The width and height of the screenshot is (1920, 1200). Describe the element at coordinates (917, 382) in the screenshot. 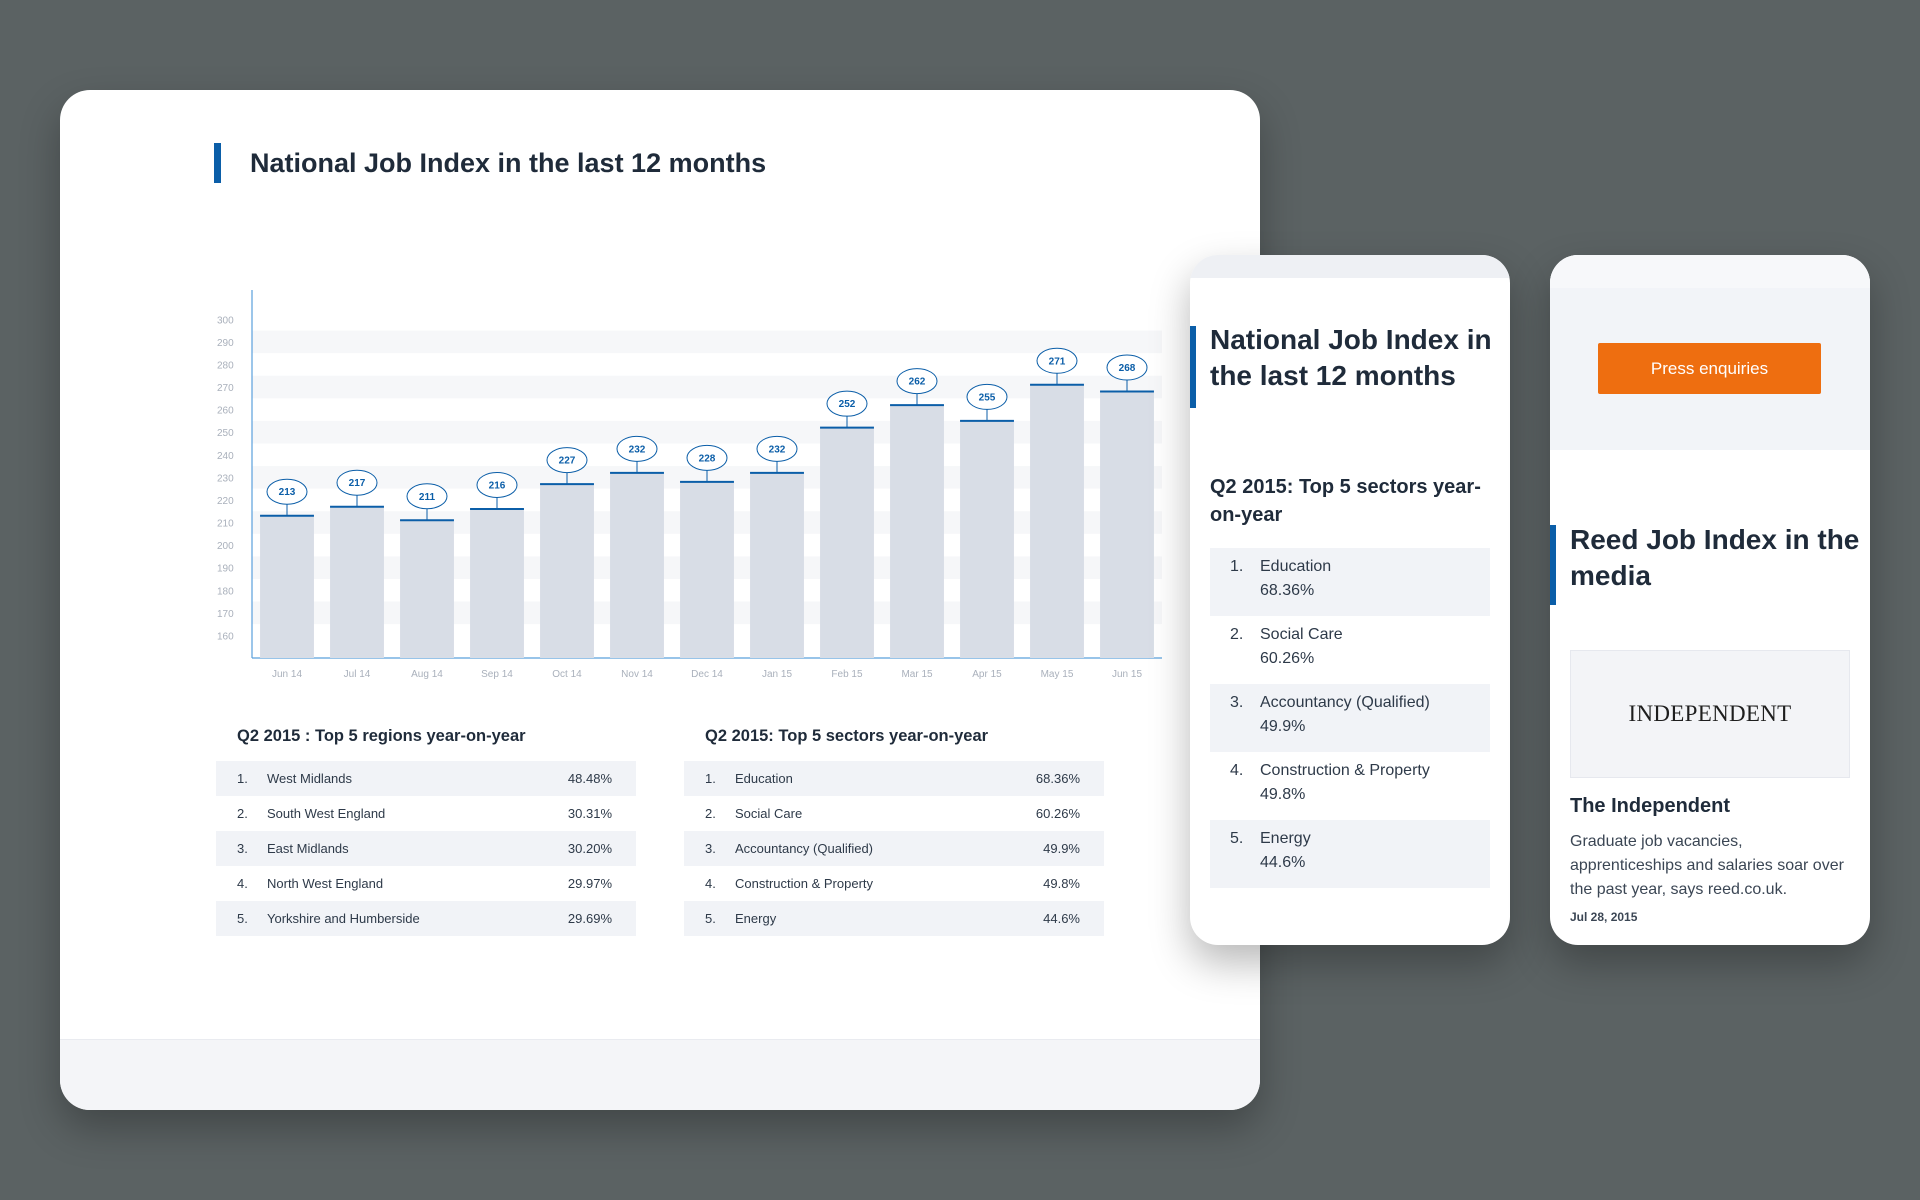

I see `data-label: 262` at that location.